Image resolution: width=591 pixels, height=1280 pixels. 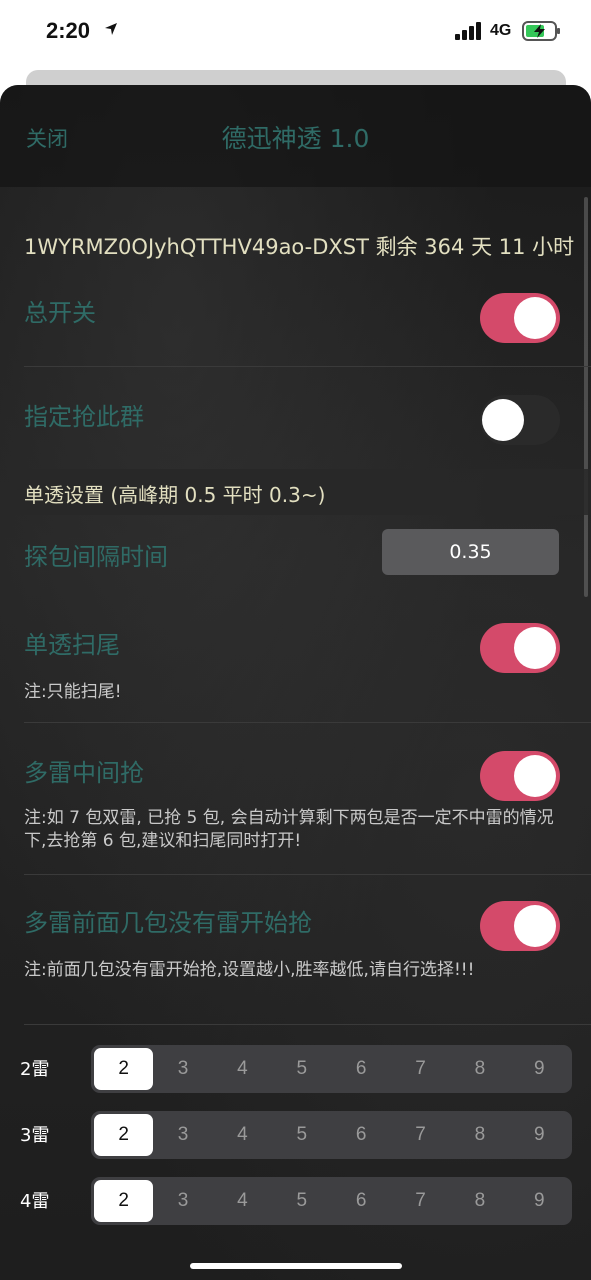 What do you see at coordinates (295, 32) in the screenshot?
I see `status-bar: 2:20 4G` at bounding box center [295, 32].